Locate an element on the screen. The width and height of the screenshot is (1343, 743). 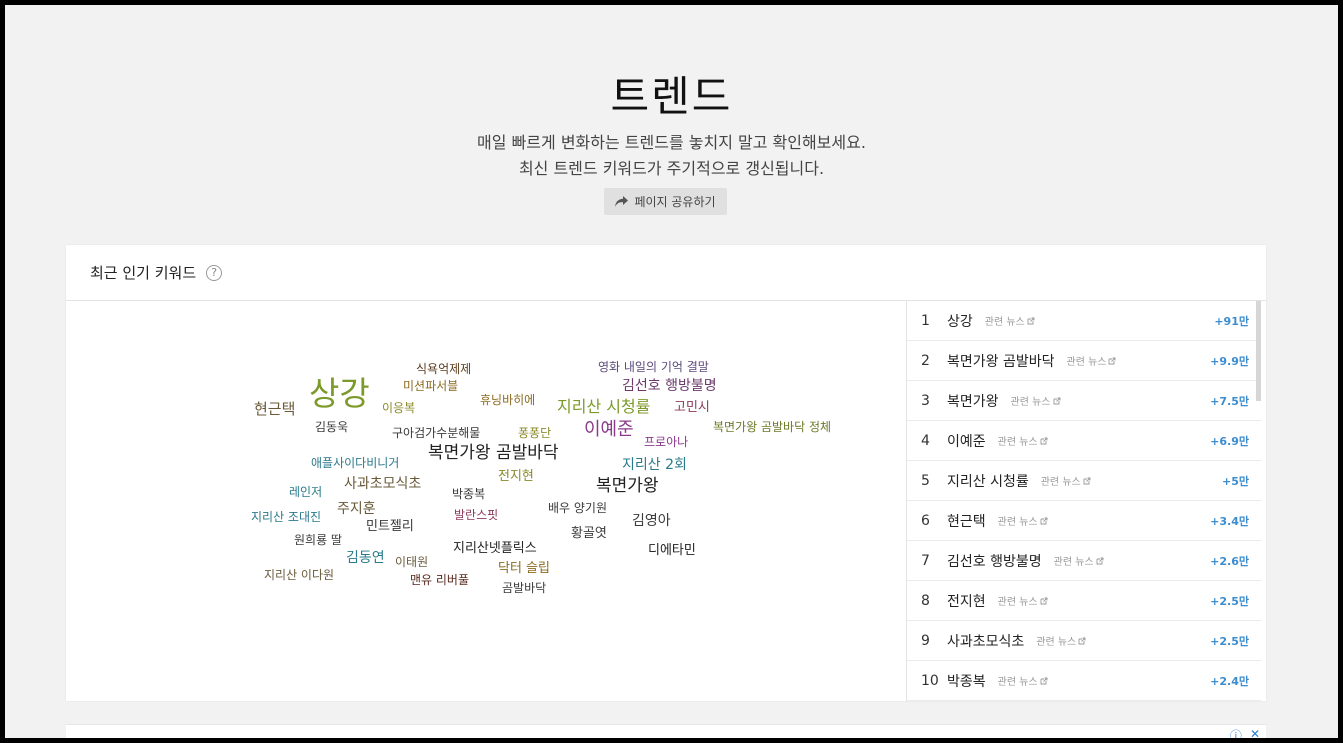
cloud-keyword: 이태원 is located at coordinates (411, 562).